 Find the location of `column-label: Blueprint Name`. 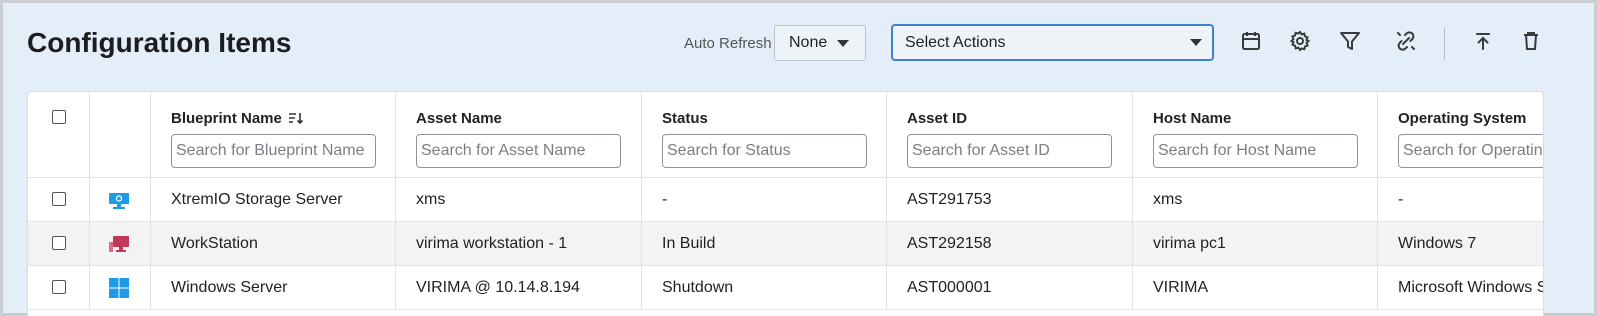

column-label: Blueprint Name is located at coordinates (226, 118).